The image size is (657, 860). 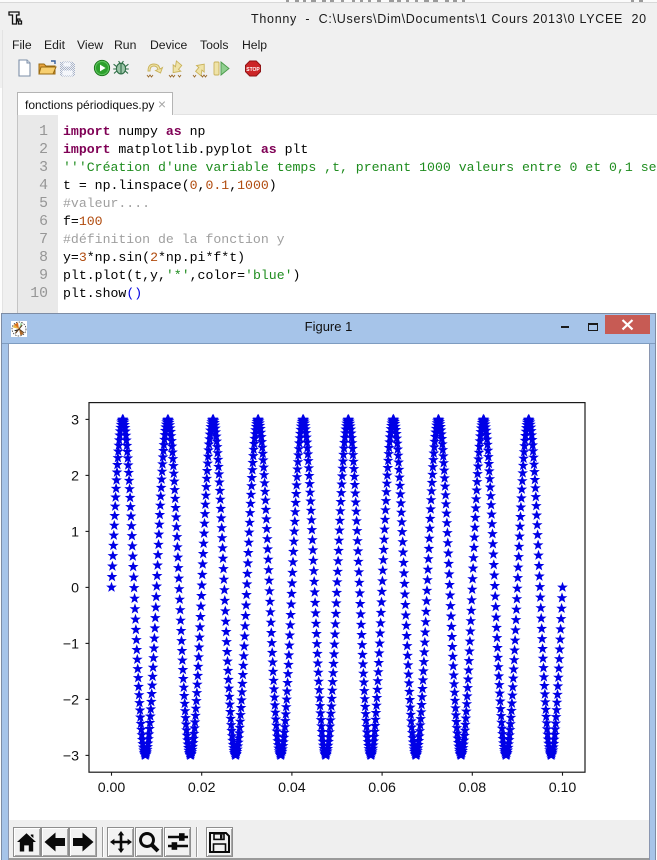 I want to click on svg-text: 2, so click(x=75, y=477).